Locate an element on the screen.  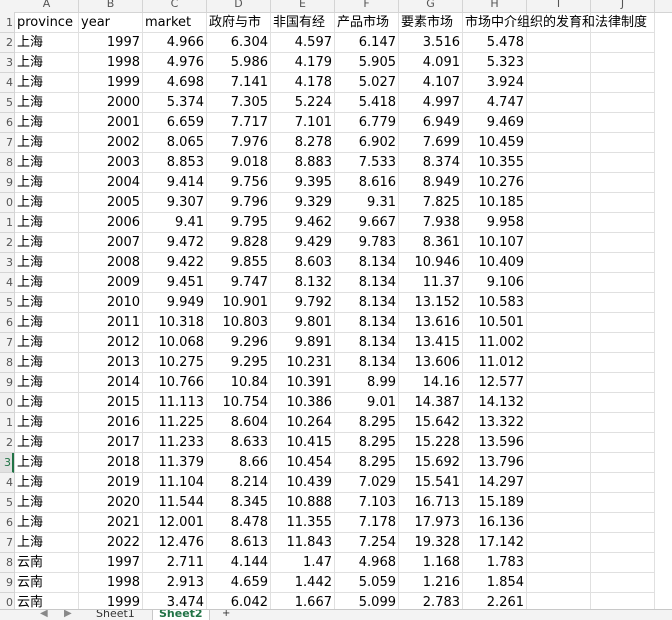
cell: 14.387 is located at coordinates (431, 403).